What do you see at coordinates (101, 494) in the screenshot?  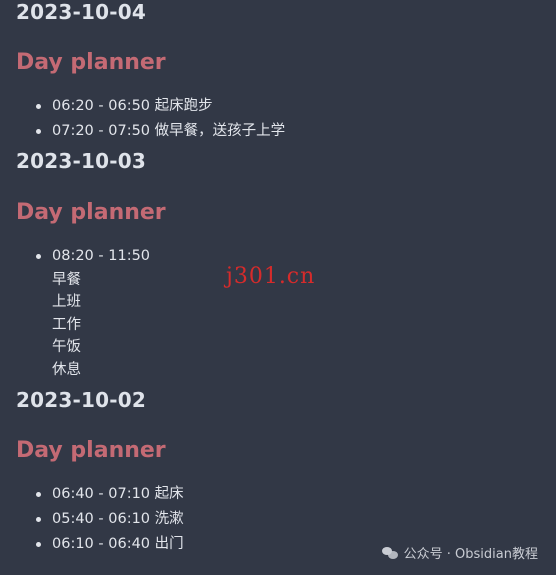 I see `entry-time: 06:40 - 07:10` at bounding box center [101, 494].